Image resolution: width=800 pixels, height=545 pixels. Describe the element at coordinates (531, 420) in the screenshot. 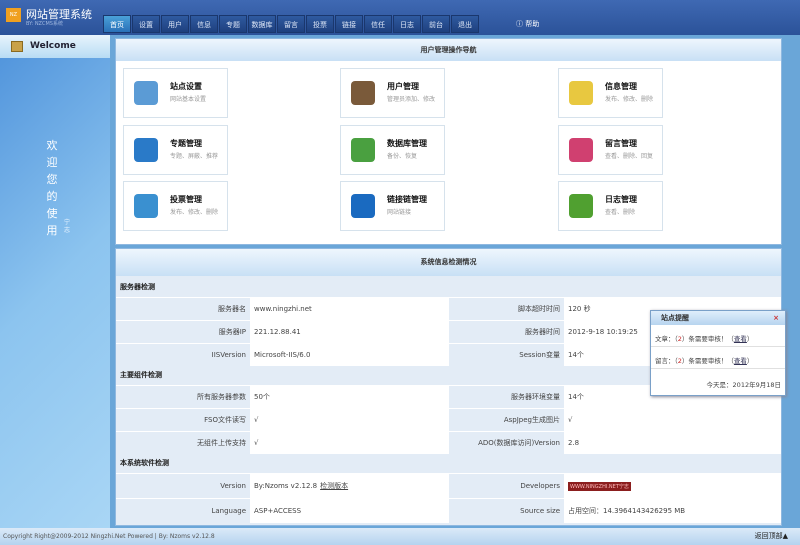

I see `row-label: AspJpeg生成图片` at that location.